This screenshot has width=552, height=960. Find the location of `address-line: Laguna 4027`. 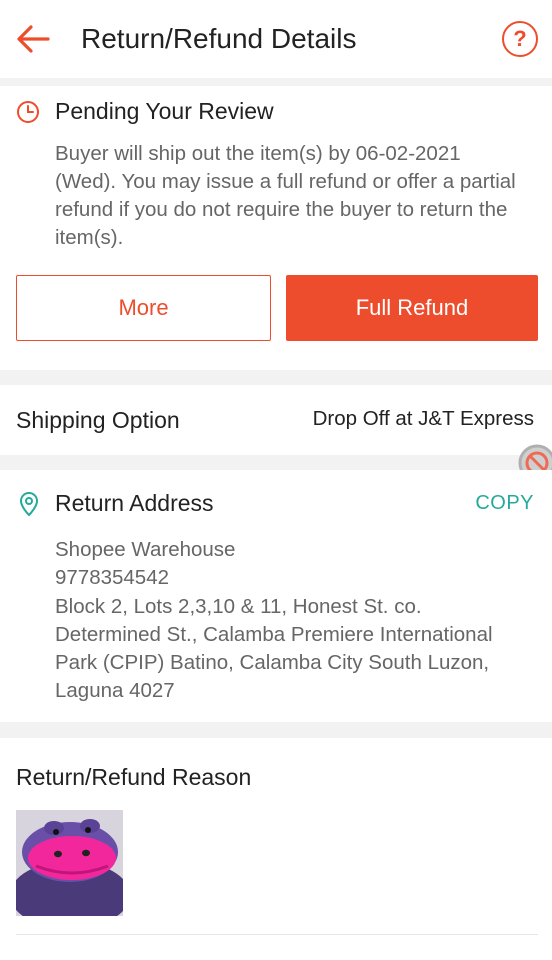

address-line: Laguna 4027 is located at coordinates (115, 691).